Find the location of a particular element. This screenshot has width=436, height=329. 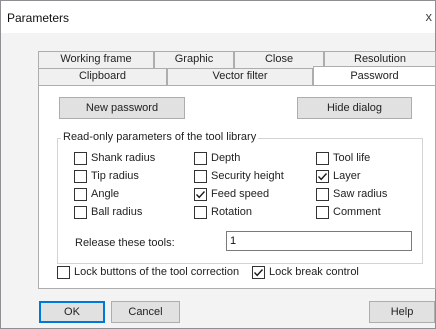

window-title: Parameters is located at coordinates (38, 18).